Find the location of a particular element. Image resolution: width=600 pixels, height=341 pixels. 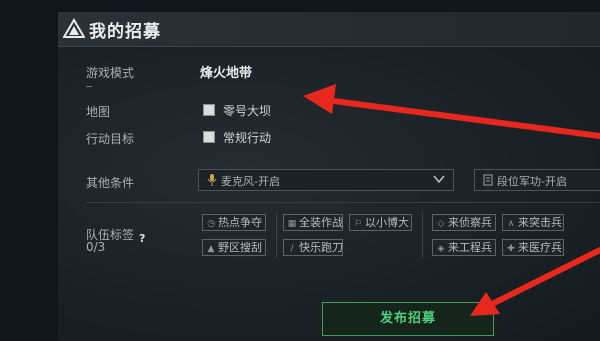

map-label: 地图 is located at coordinates (98, 112).